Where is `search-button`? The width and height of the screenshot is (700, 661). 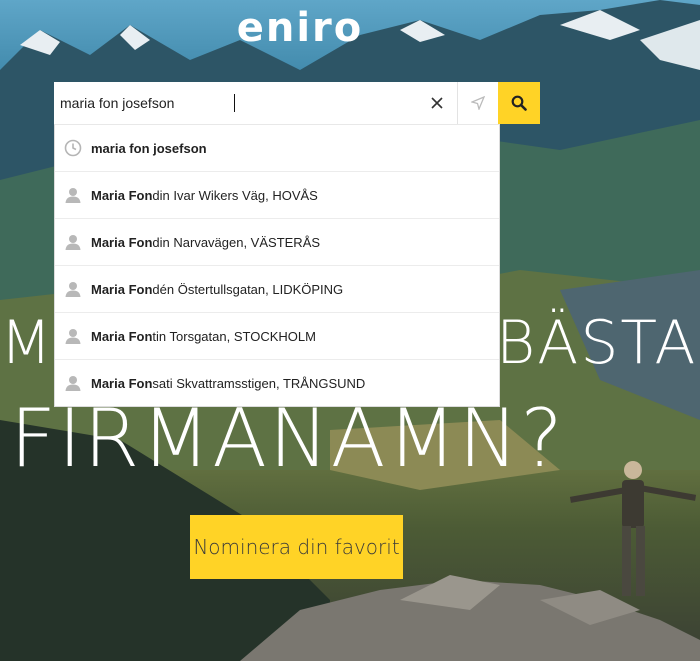
search-button is located at coordinates (519, 103).